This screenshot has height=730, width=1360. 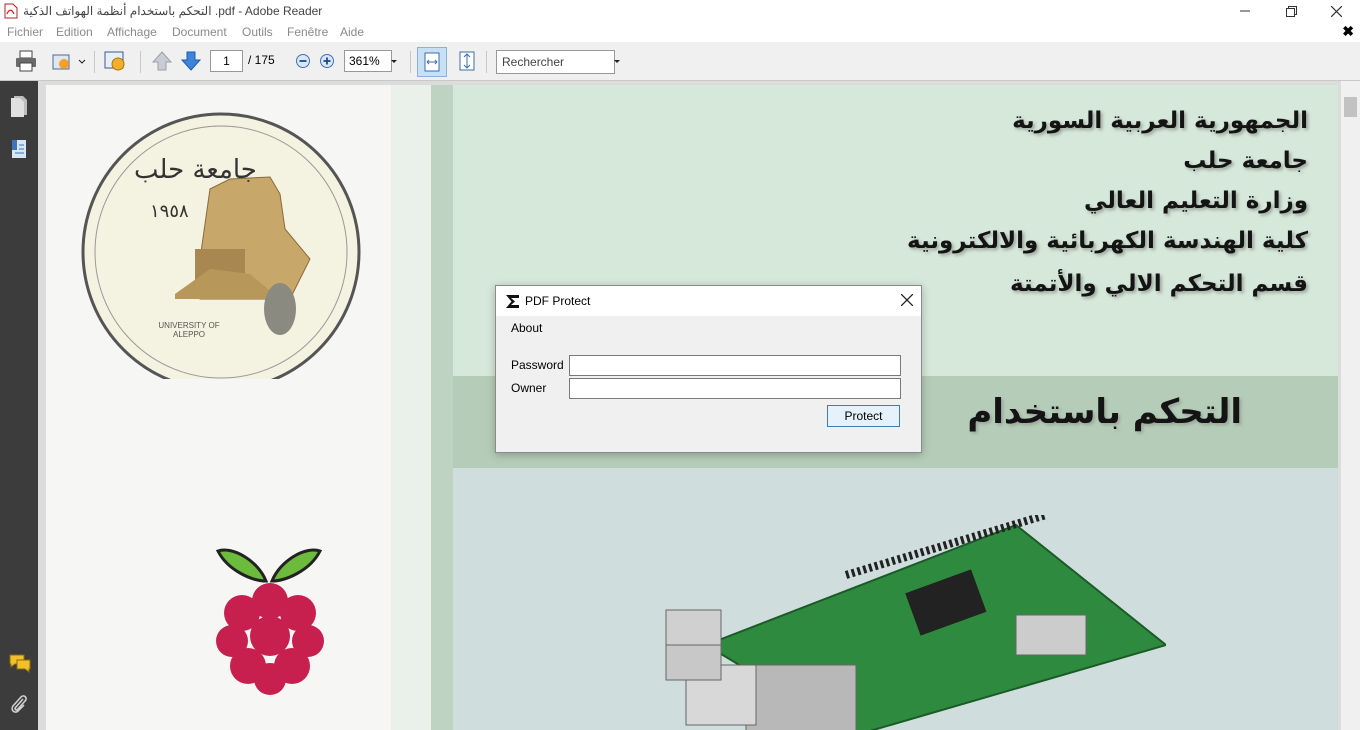 What do you see at coordinates (708, 301) in the screenshot?
I see `dialog-title-bar: PDF Protect` at bounding box center [708, 301].